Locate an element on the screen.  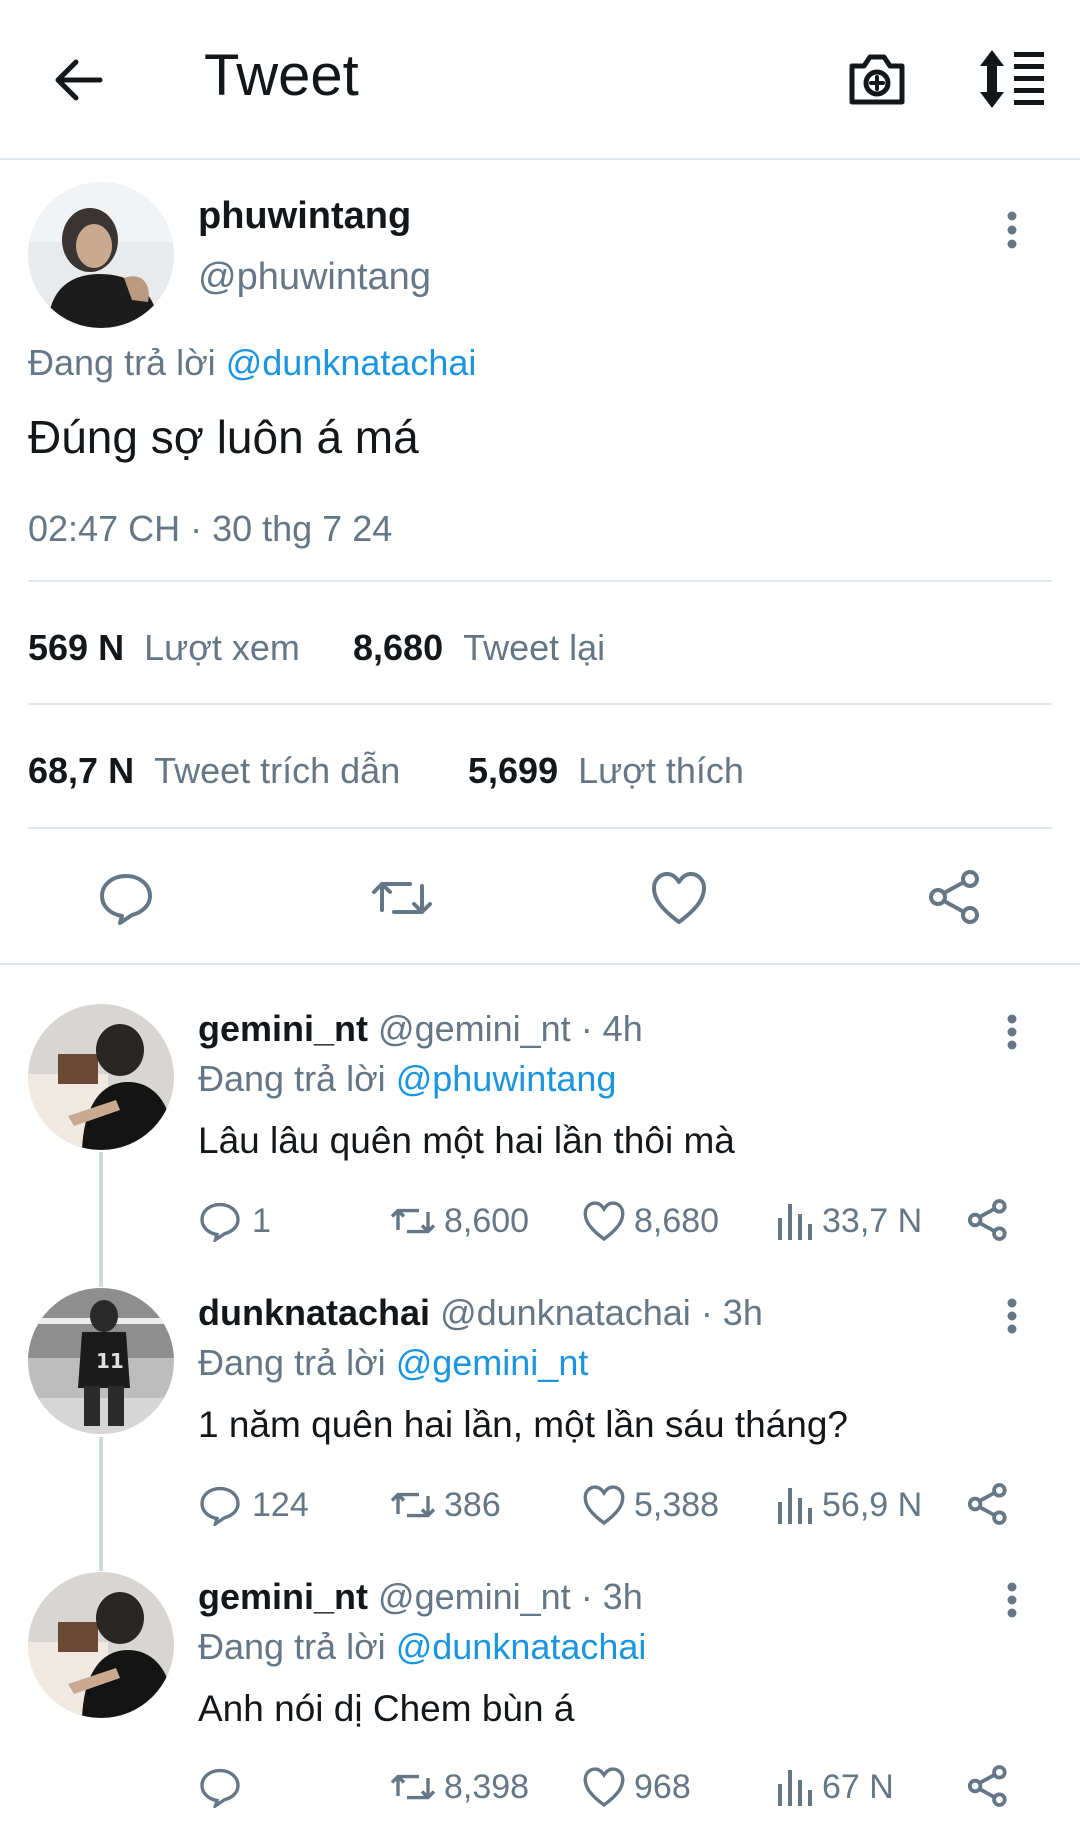
page-title: Tweet is located at coordinates (281, 75).